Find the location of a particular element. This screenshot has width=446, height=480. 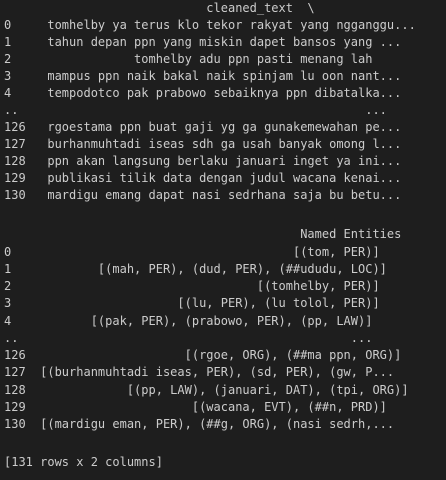

table-row: 3 [(lu, PER), (lu tolol, PER)] is located at coordinates (192, 303).